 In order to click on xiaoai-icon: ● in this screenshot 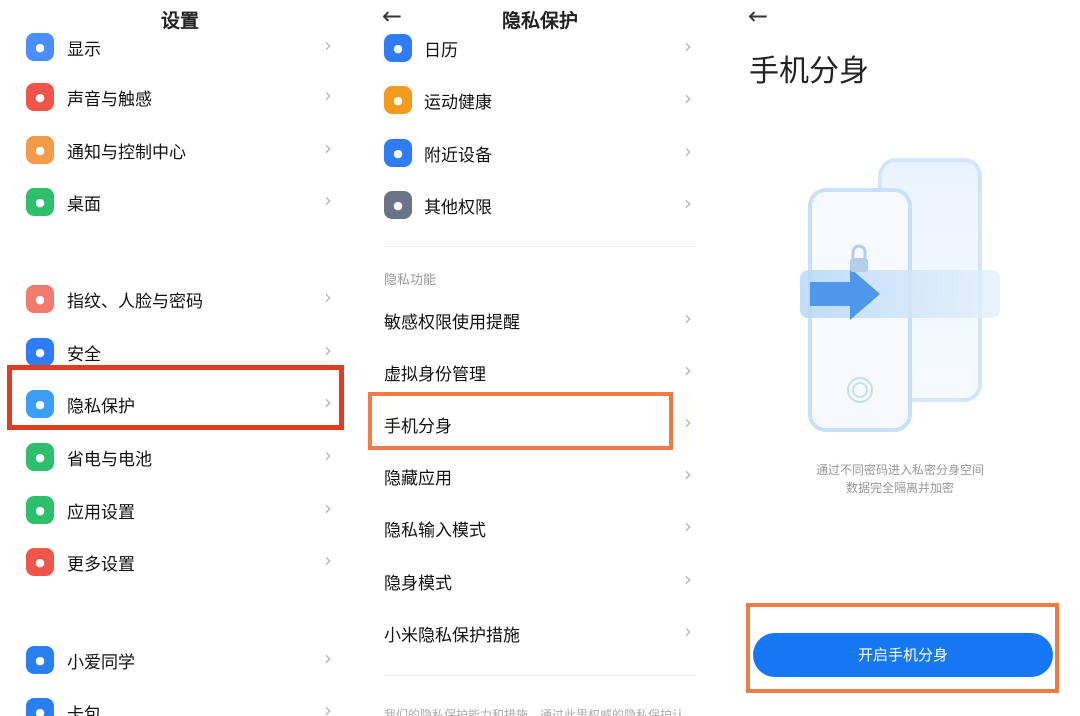, I will do `click(40, 660)`.